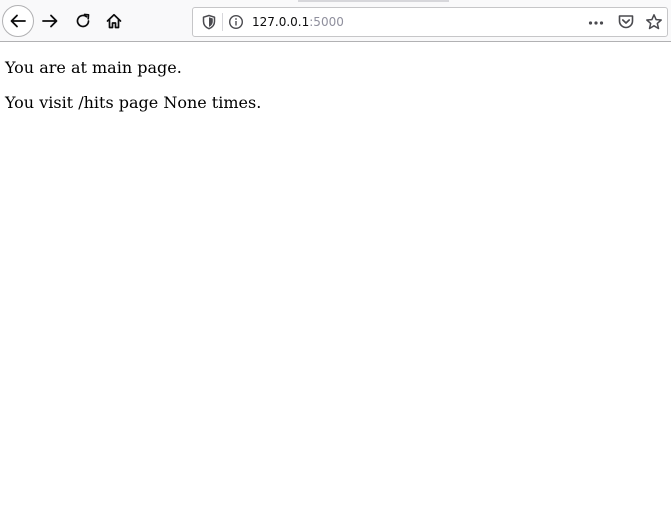  I want to click on home-icon, so click(114, 21).